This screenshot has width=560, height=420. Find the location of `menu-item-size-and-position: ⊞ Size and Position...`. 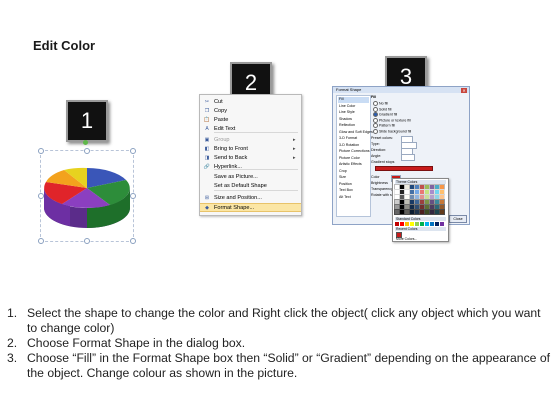

menu-item-size-and-position: ⊞ Size and Position... is located at coordinates (250, 197).